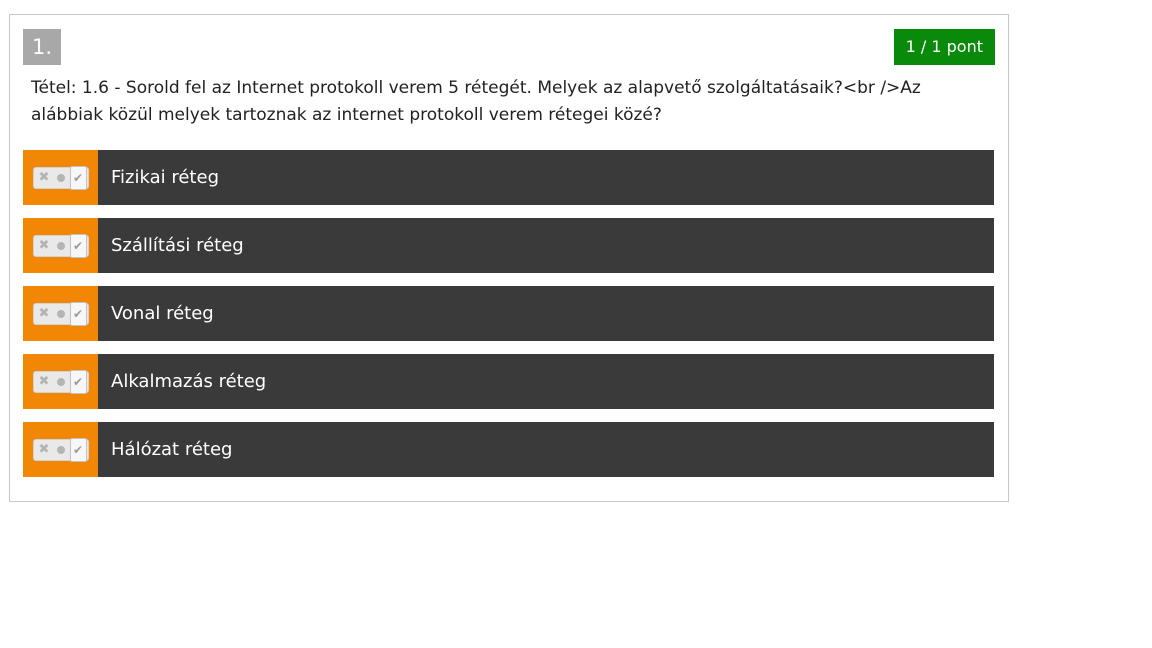  What do you see at coordinates (546, 313) in the screenshot?
I see `answer-option-label: Vonal réteg` at bounding box center [546, 313].